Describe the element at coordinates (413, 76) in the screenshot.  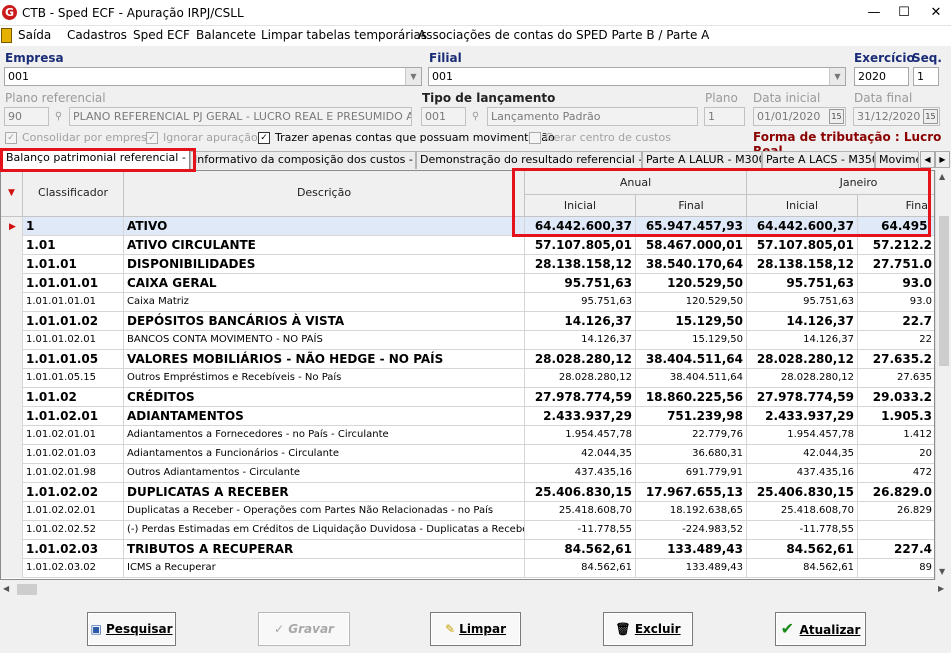
I see `chevron-down-icon: ▼` at that location.